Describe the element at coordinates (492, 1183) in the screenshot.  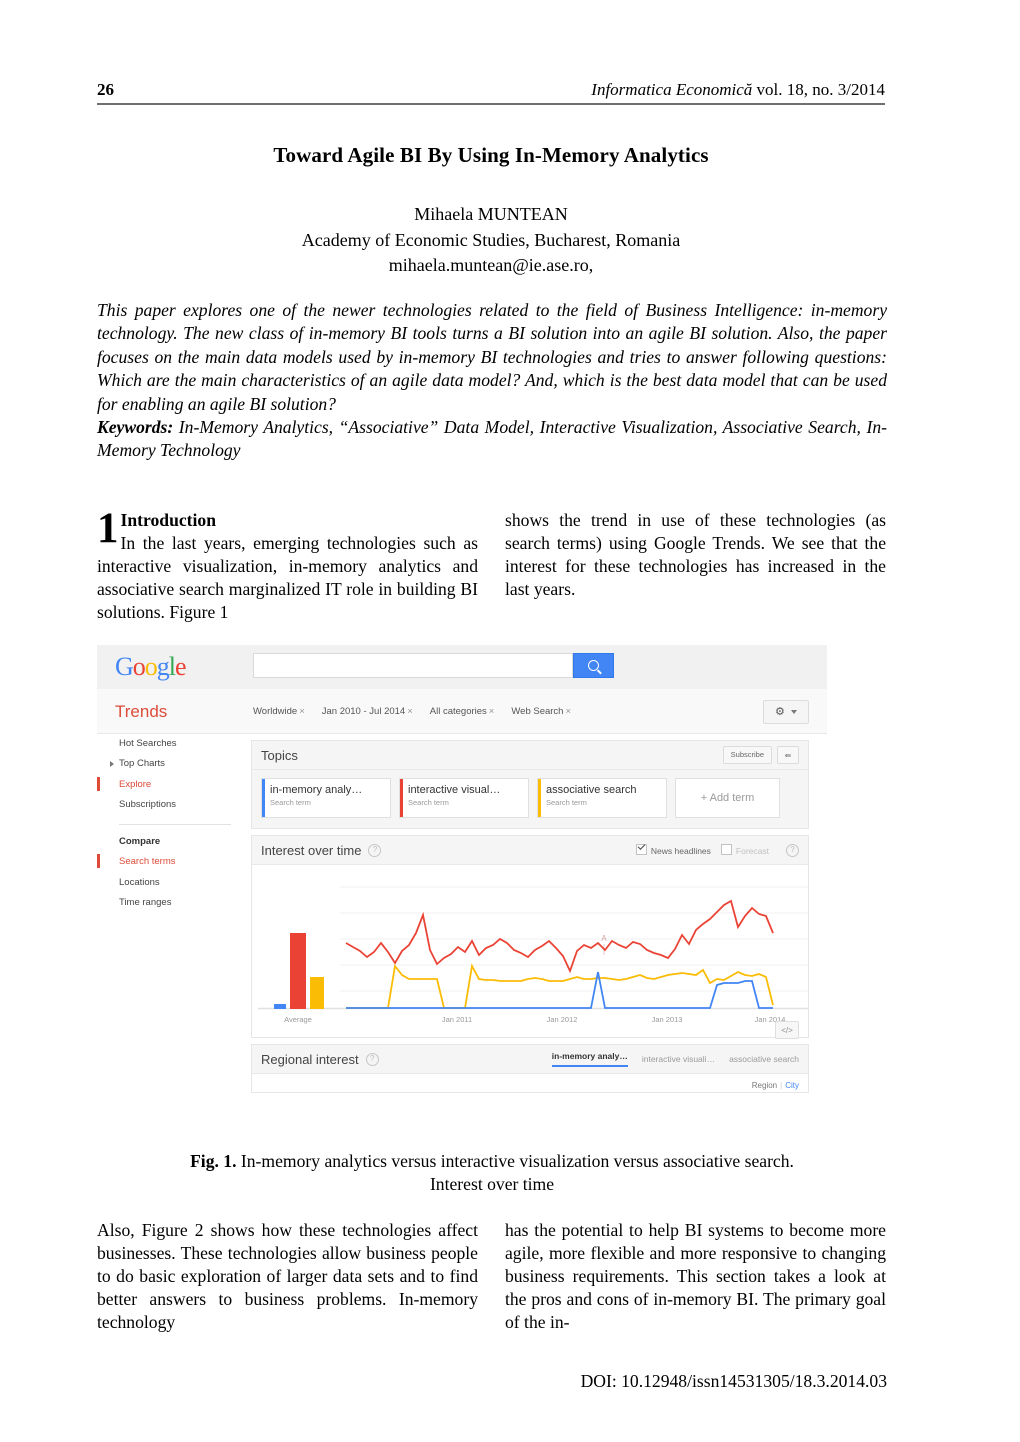
I see `figure-caption-line2: Interest over time` at that location.